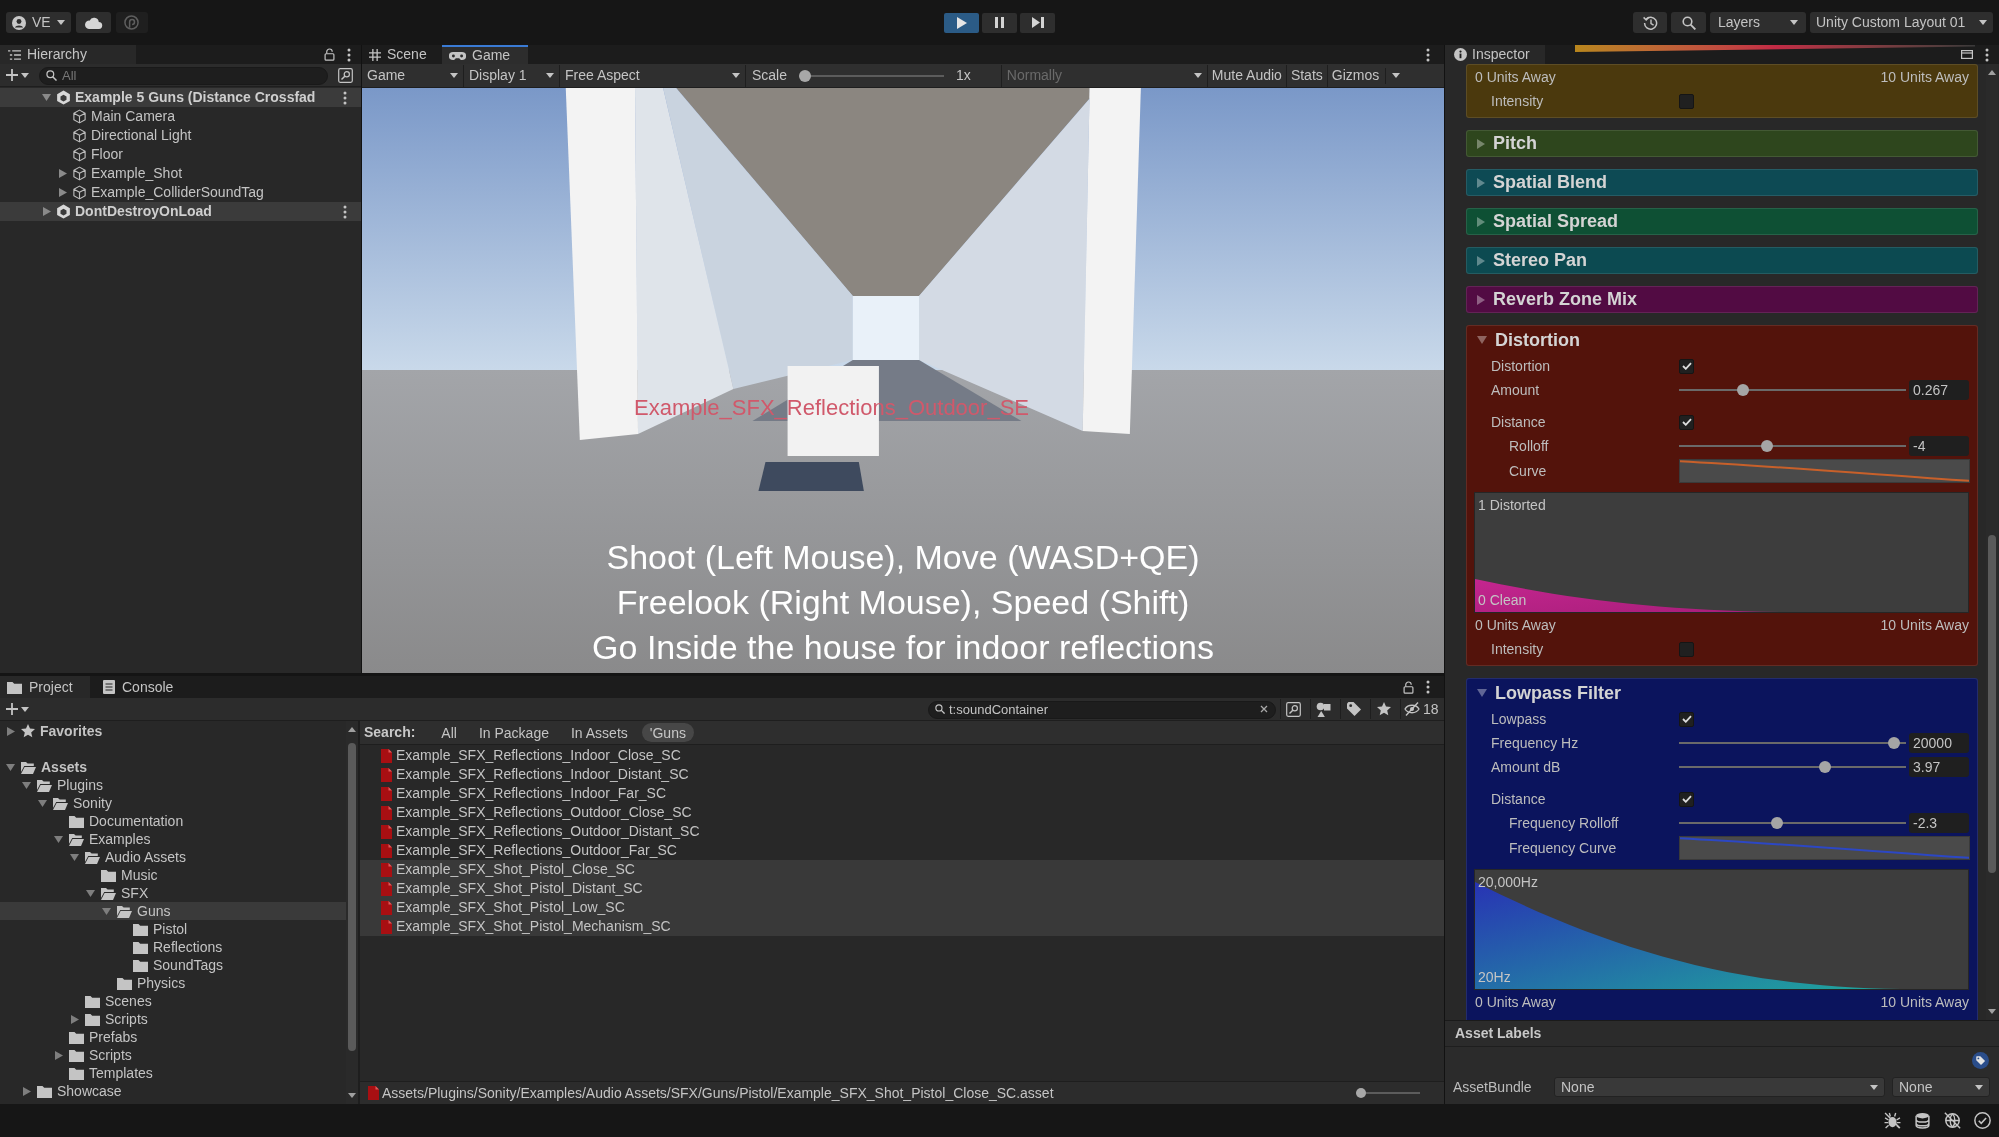  Describe the element at coordinates (1722, 340) in the screenshot. I see `section-header: Distortion` at that location.